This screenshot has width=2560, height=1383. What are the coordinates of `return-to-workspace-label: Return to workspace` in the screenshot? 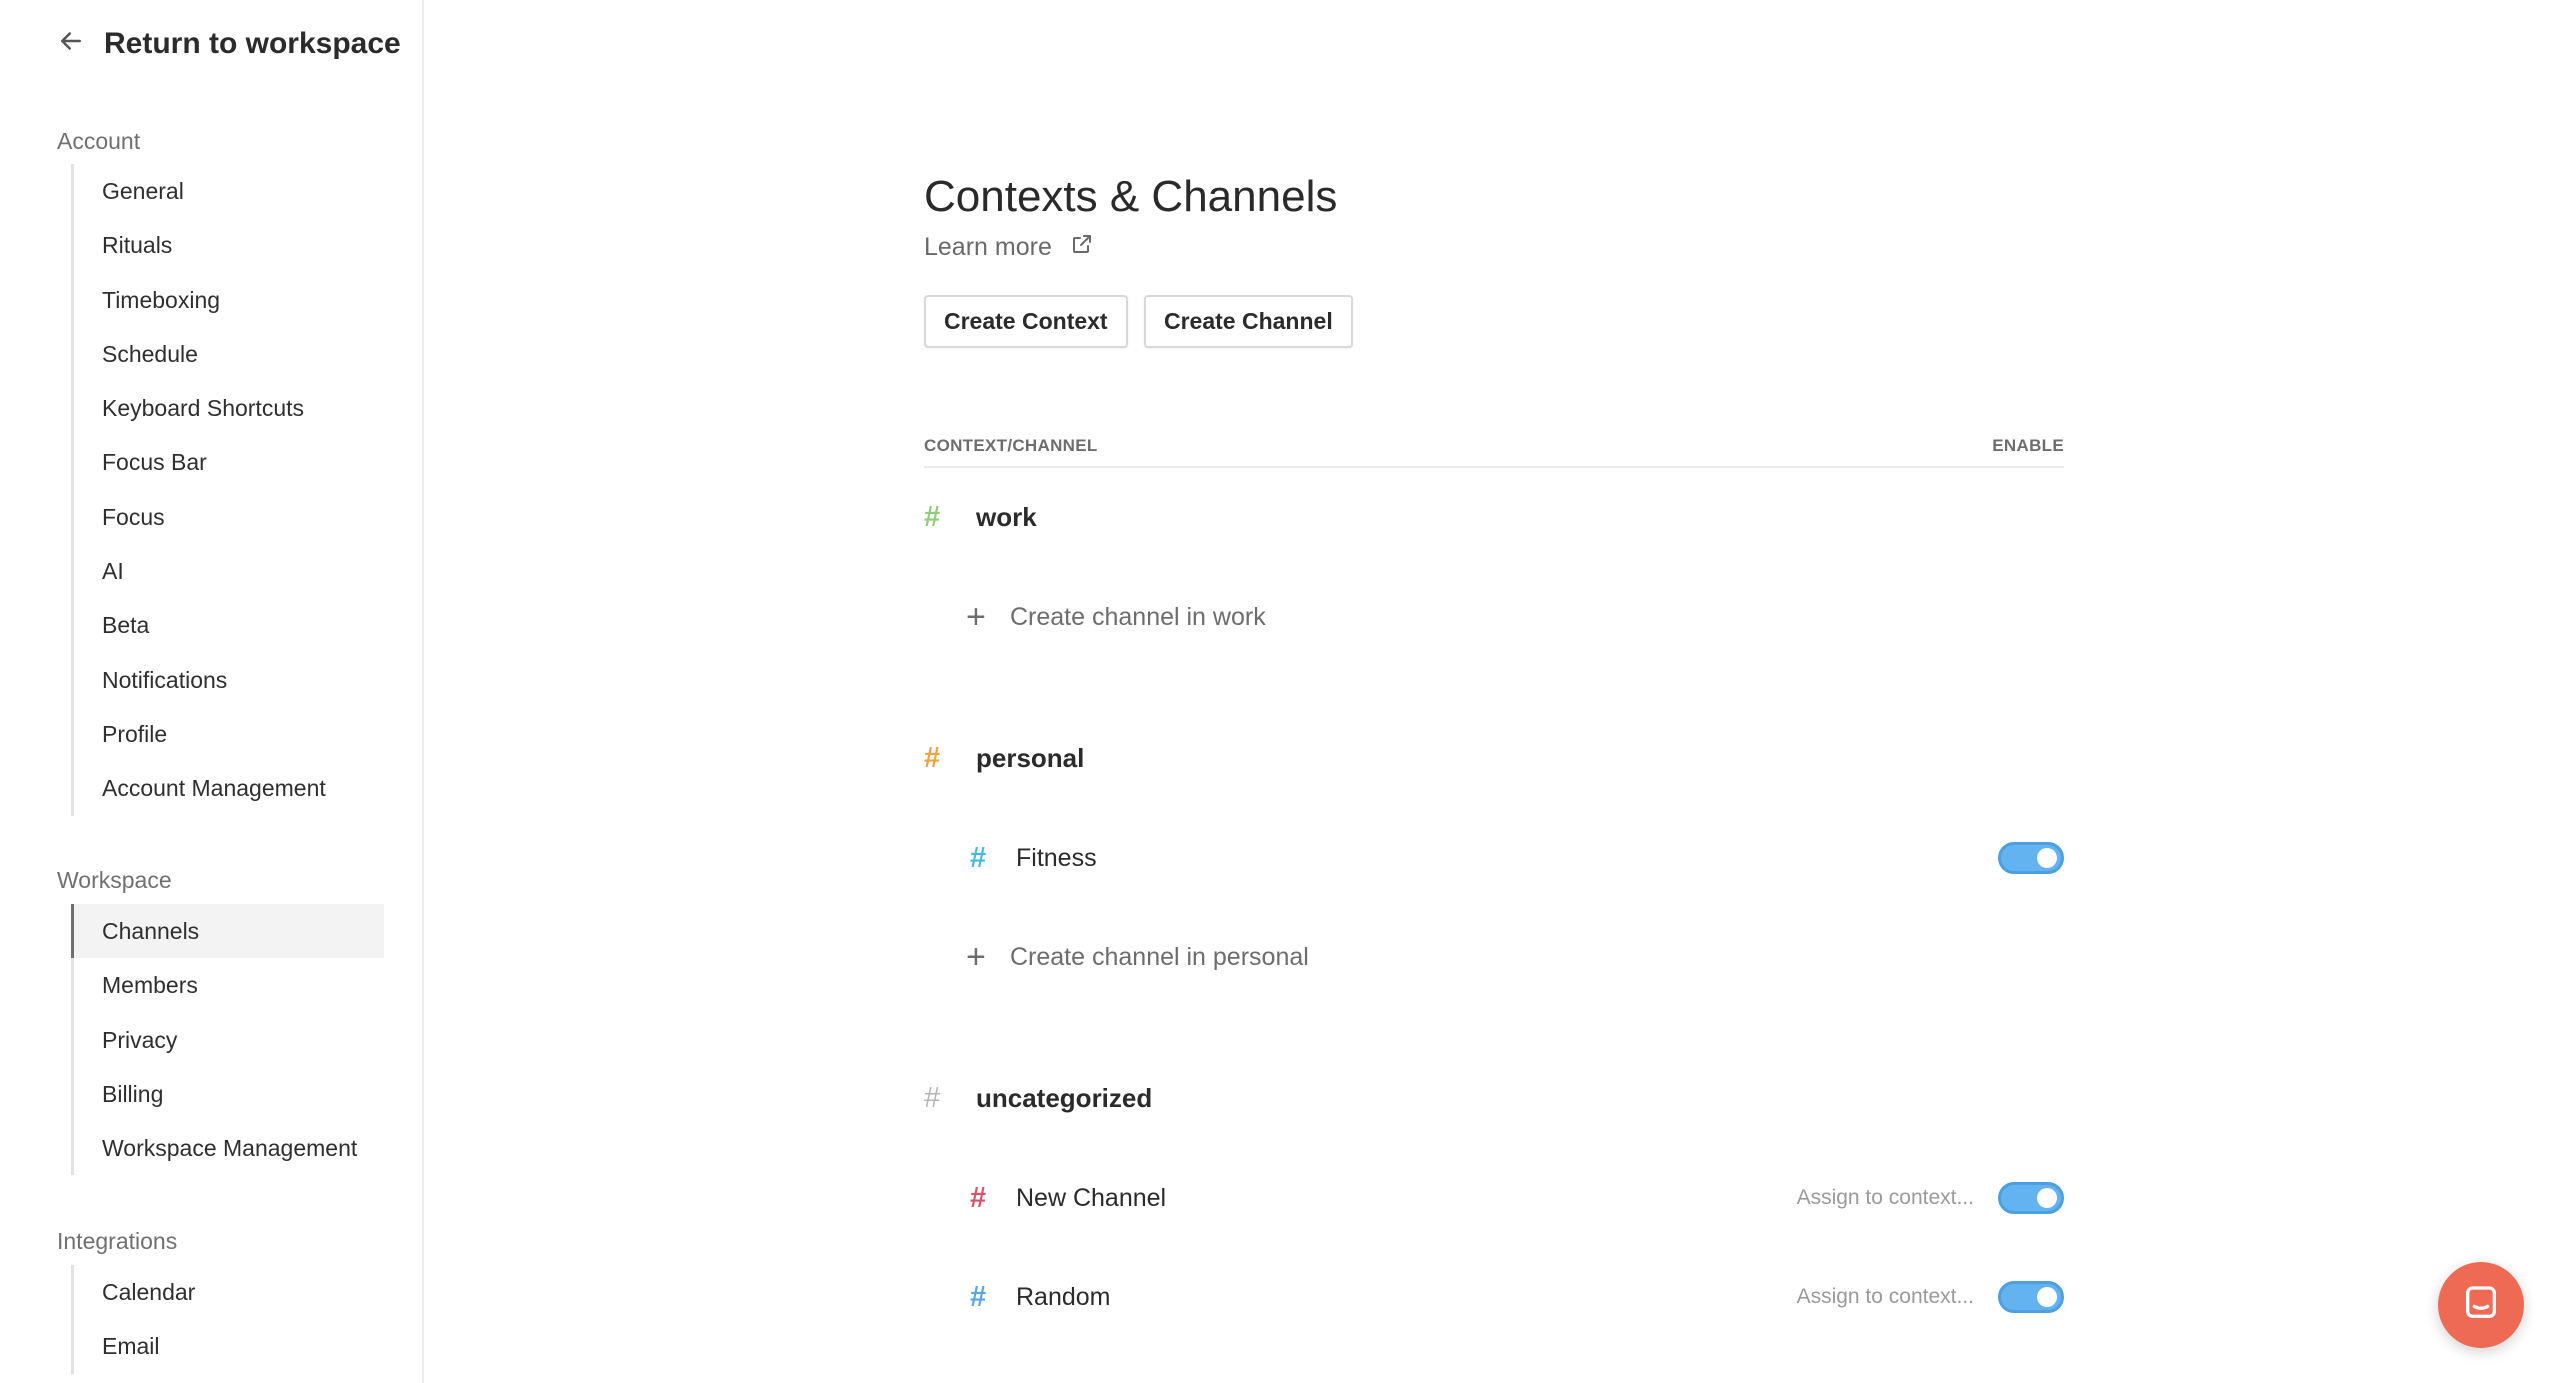 It's located at (252, 43).